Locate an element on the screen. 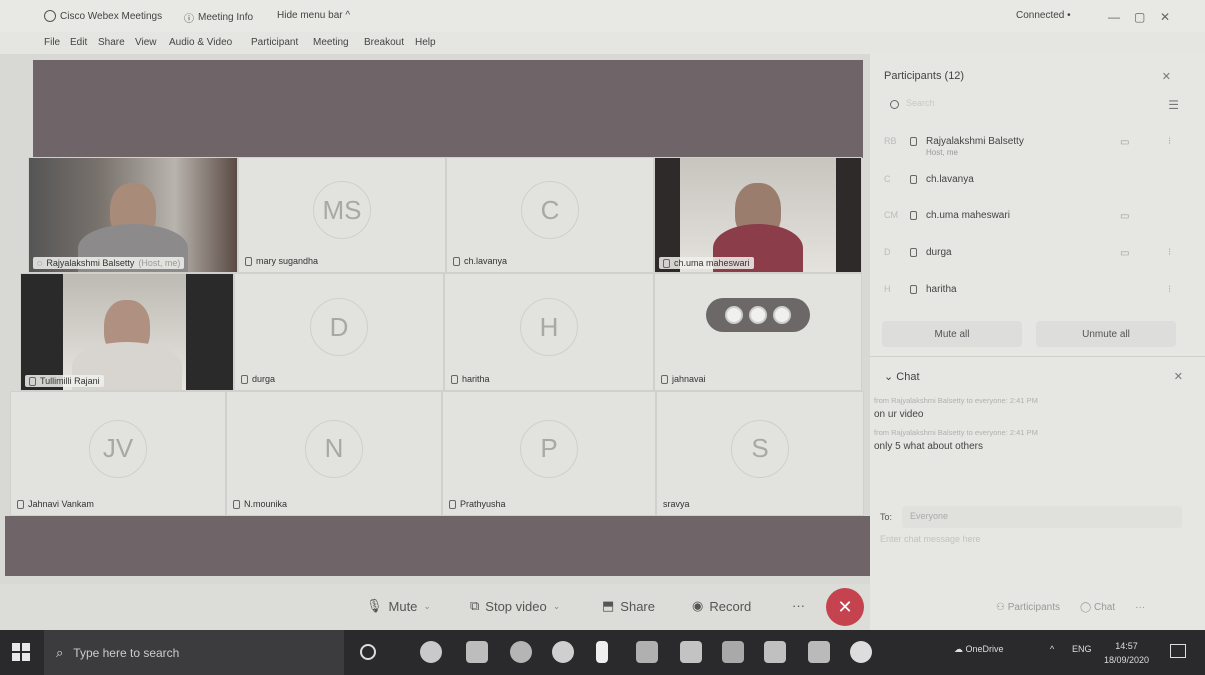  taskbar-clock: 14:57 18/09/2020 is located at coordinates (1126, 653).